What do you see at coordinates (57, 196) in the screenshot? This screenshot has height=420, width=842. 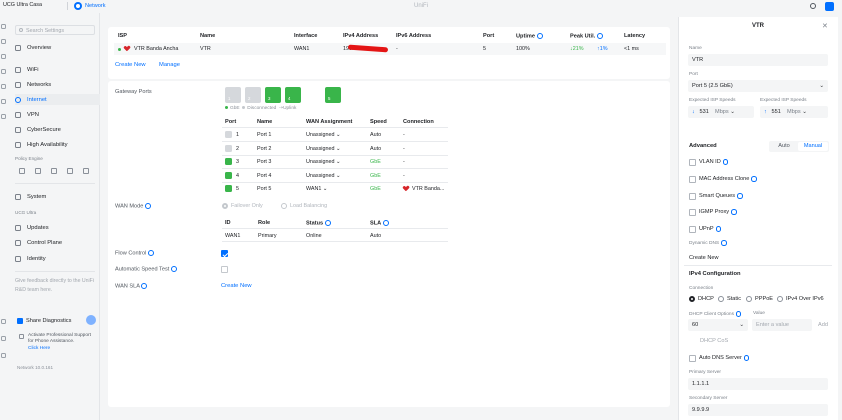 I see `sidebar-item-system: System` at bounding box center [57, 196].